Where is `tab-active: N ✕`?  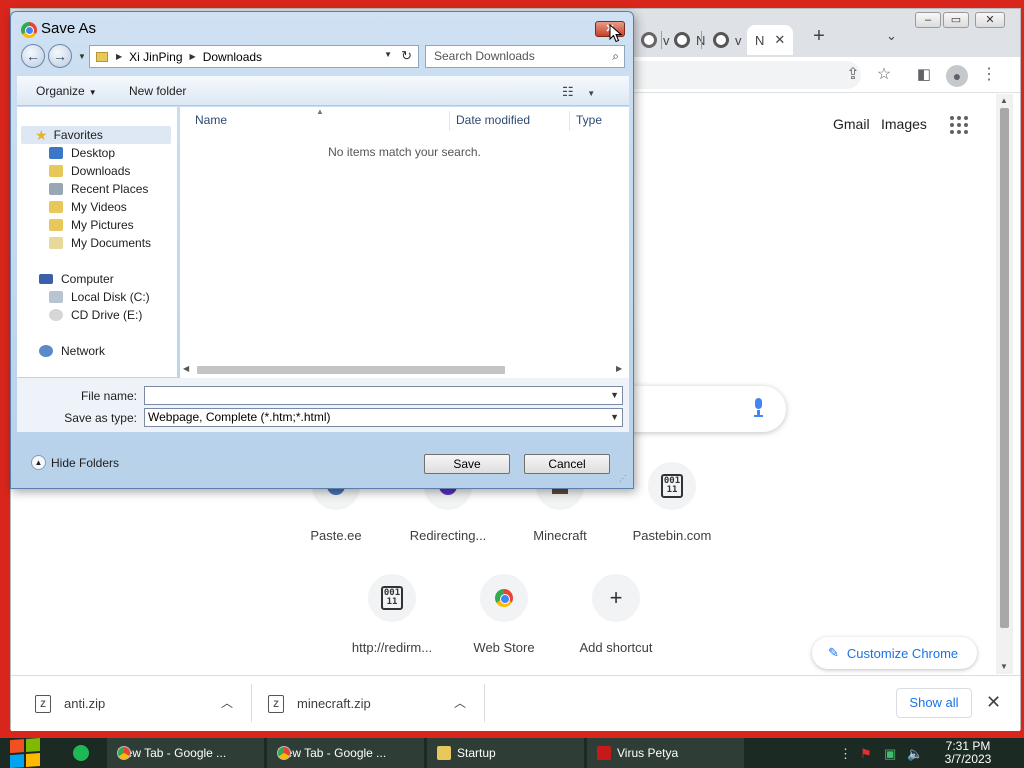 tab-active: N ✕ is located at coordinates (770, 40).